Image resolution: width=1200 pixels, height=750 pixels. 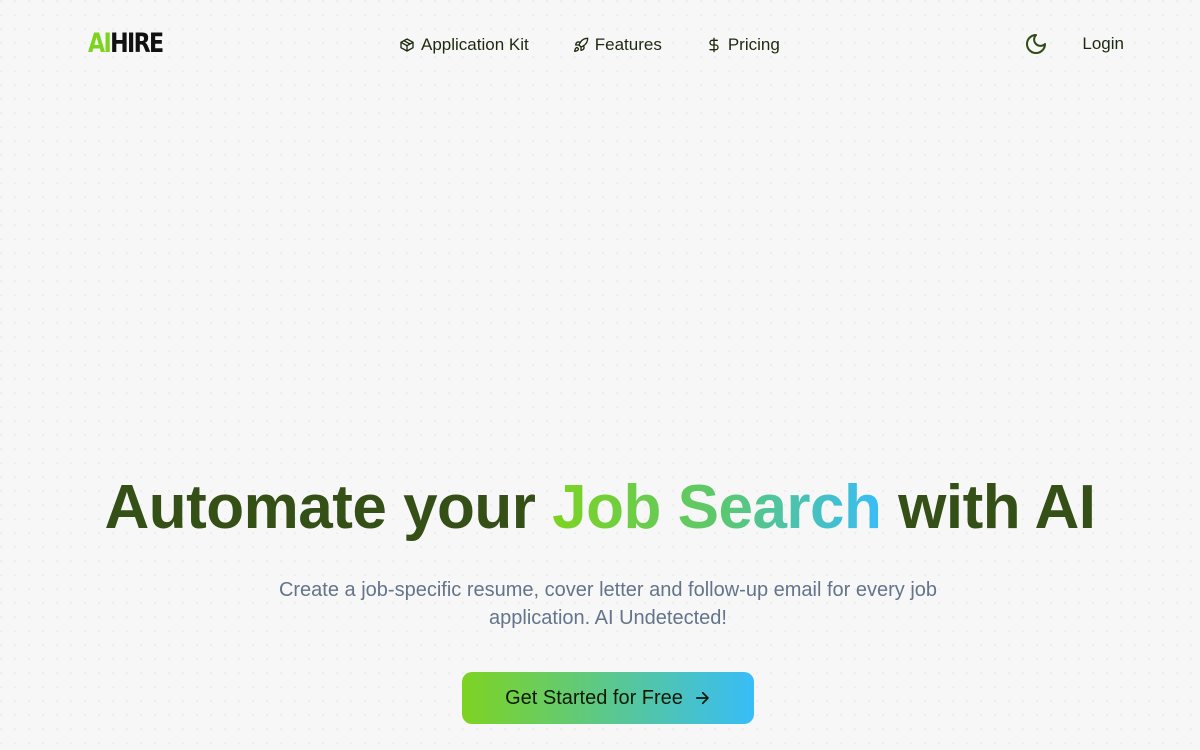 What do you see at coordinates (475, 44) in the screenshot?
I see `nav-application-kit-label: Application Kit` at bounding box center [475, 44].